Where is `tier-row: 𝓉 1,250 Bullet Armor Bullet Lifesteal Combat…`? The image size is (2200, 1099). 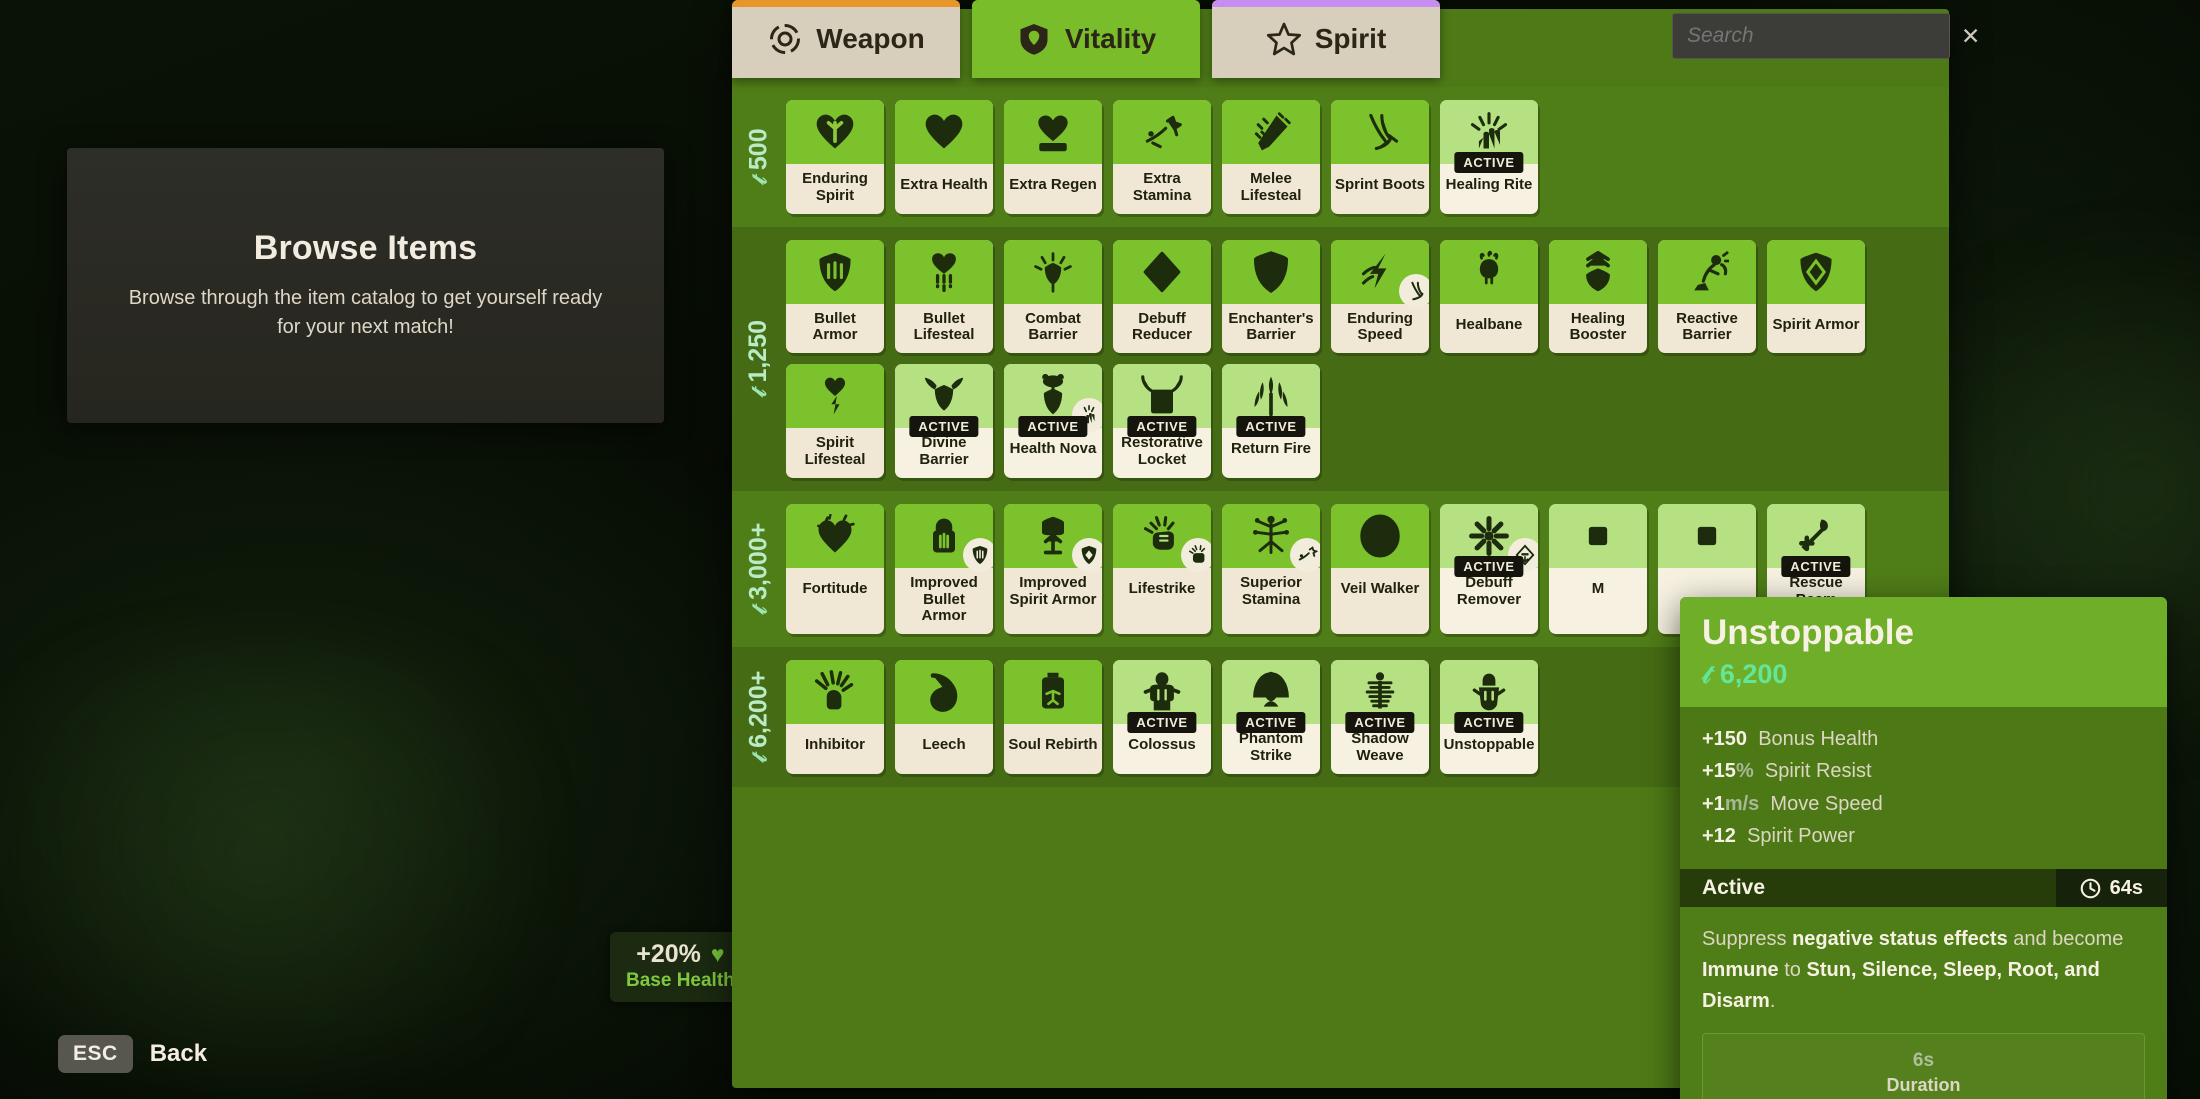 tier-row: 𝓉 1,250 Bullet Armor Bullet Lifesteal Combat… is located at coordinates (1340, 358).